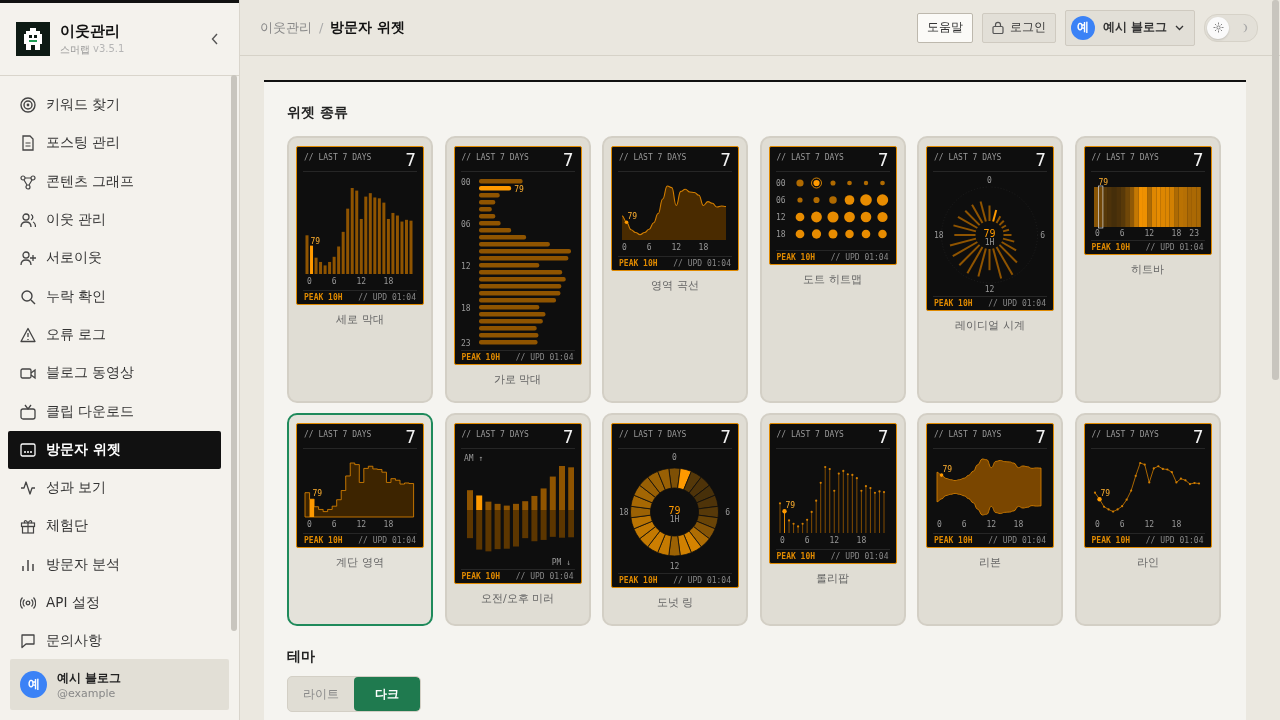 The height and width of the screenshot is (720, 1280). What do you see at coordinates (387, 694) in the screenshot?
I see `theme-option: 다크` at bounding box center [387, 694].